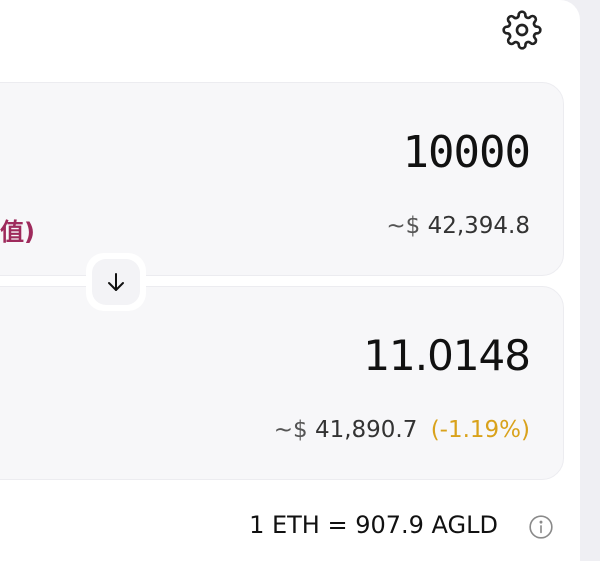 The height and width of the screenshot is (561, 600). I want to click on to-fiat-amount: 41,890.7, so click(366, 430).